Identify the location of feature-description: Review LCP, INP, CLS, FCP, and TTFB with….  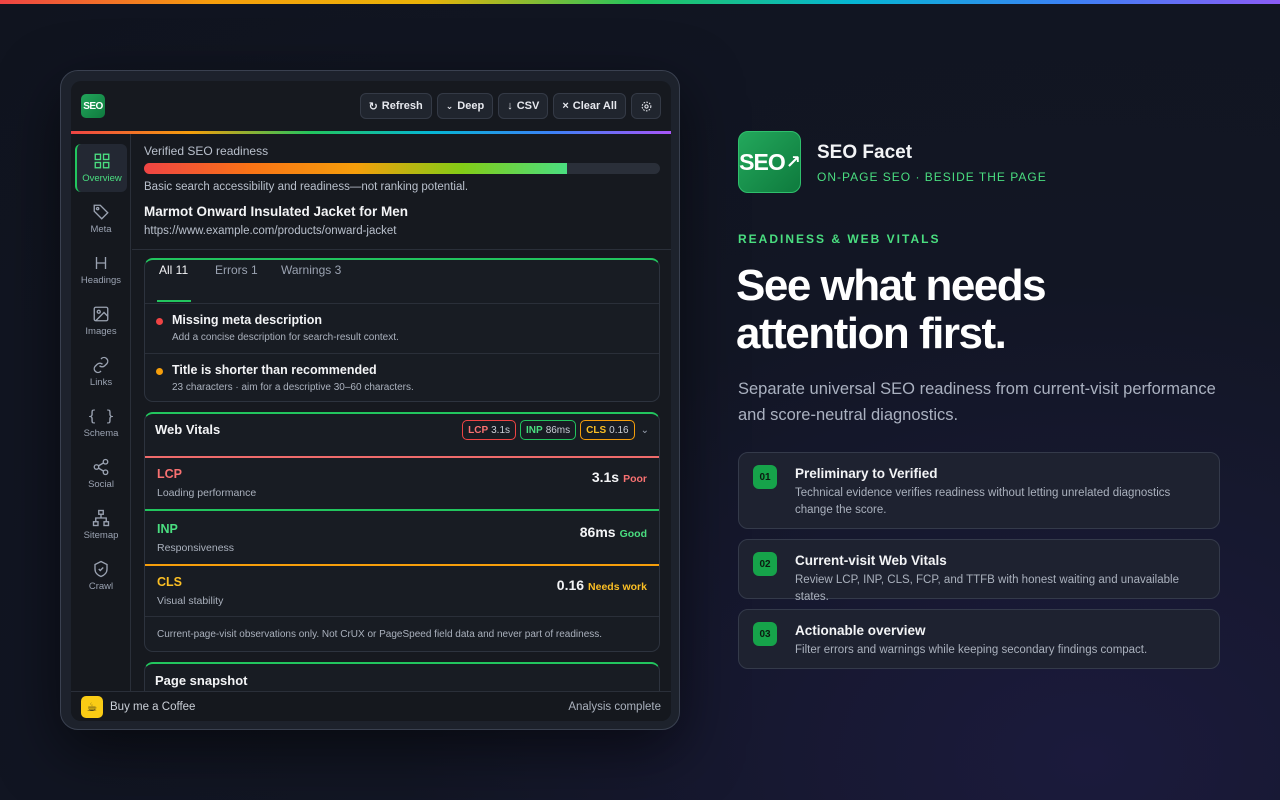
(987, 588).